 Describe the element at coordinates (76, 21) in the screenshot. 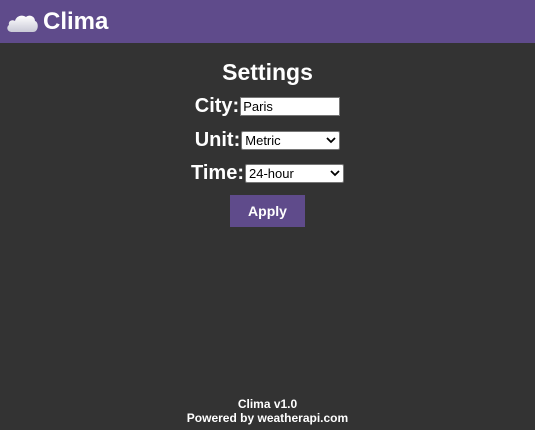

I see `app-title: Clima` at that location.